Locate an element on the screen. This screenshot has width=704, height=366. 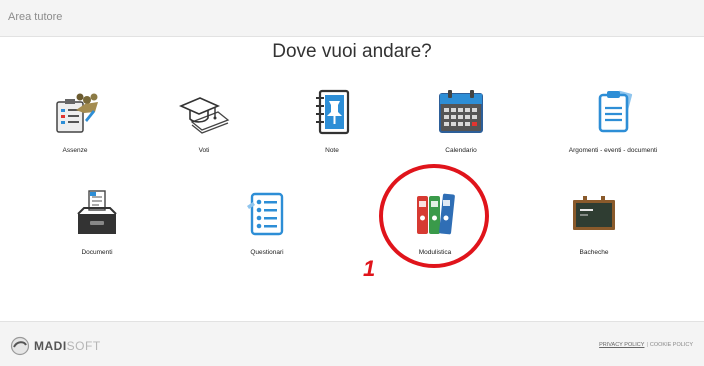
graduation-cap-icon is located at coordinates (204, 112).